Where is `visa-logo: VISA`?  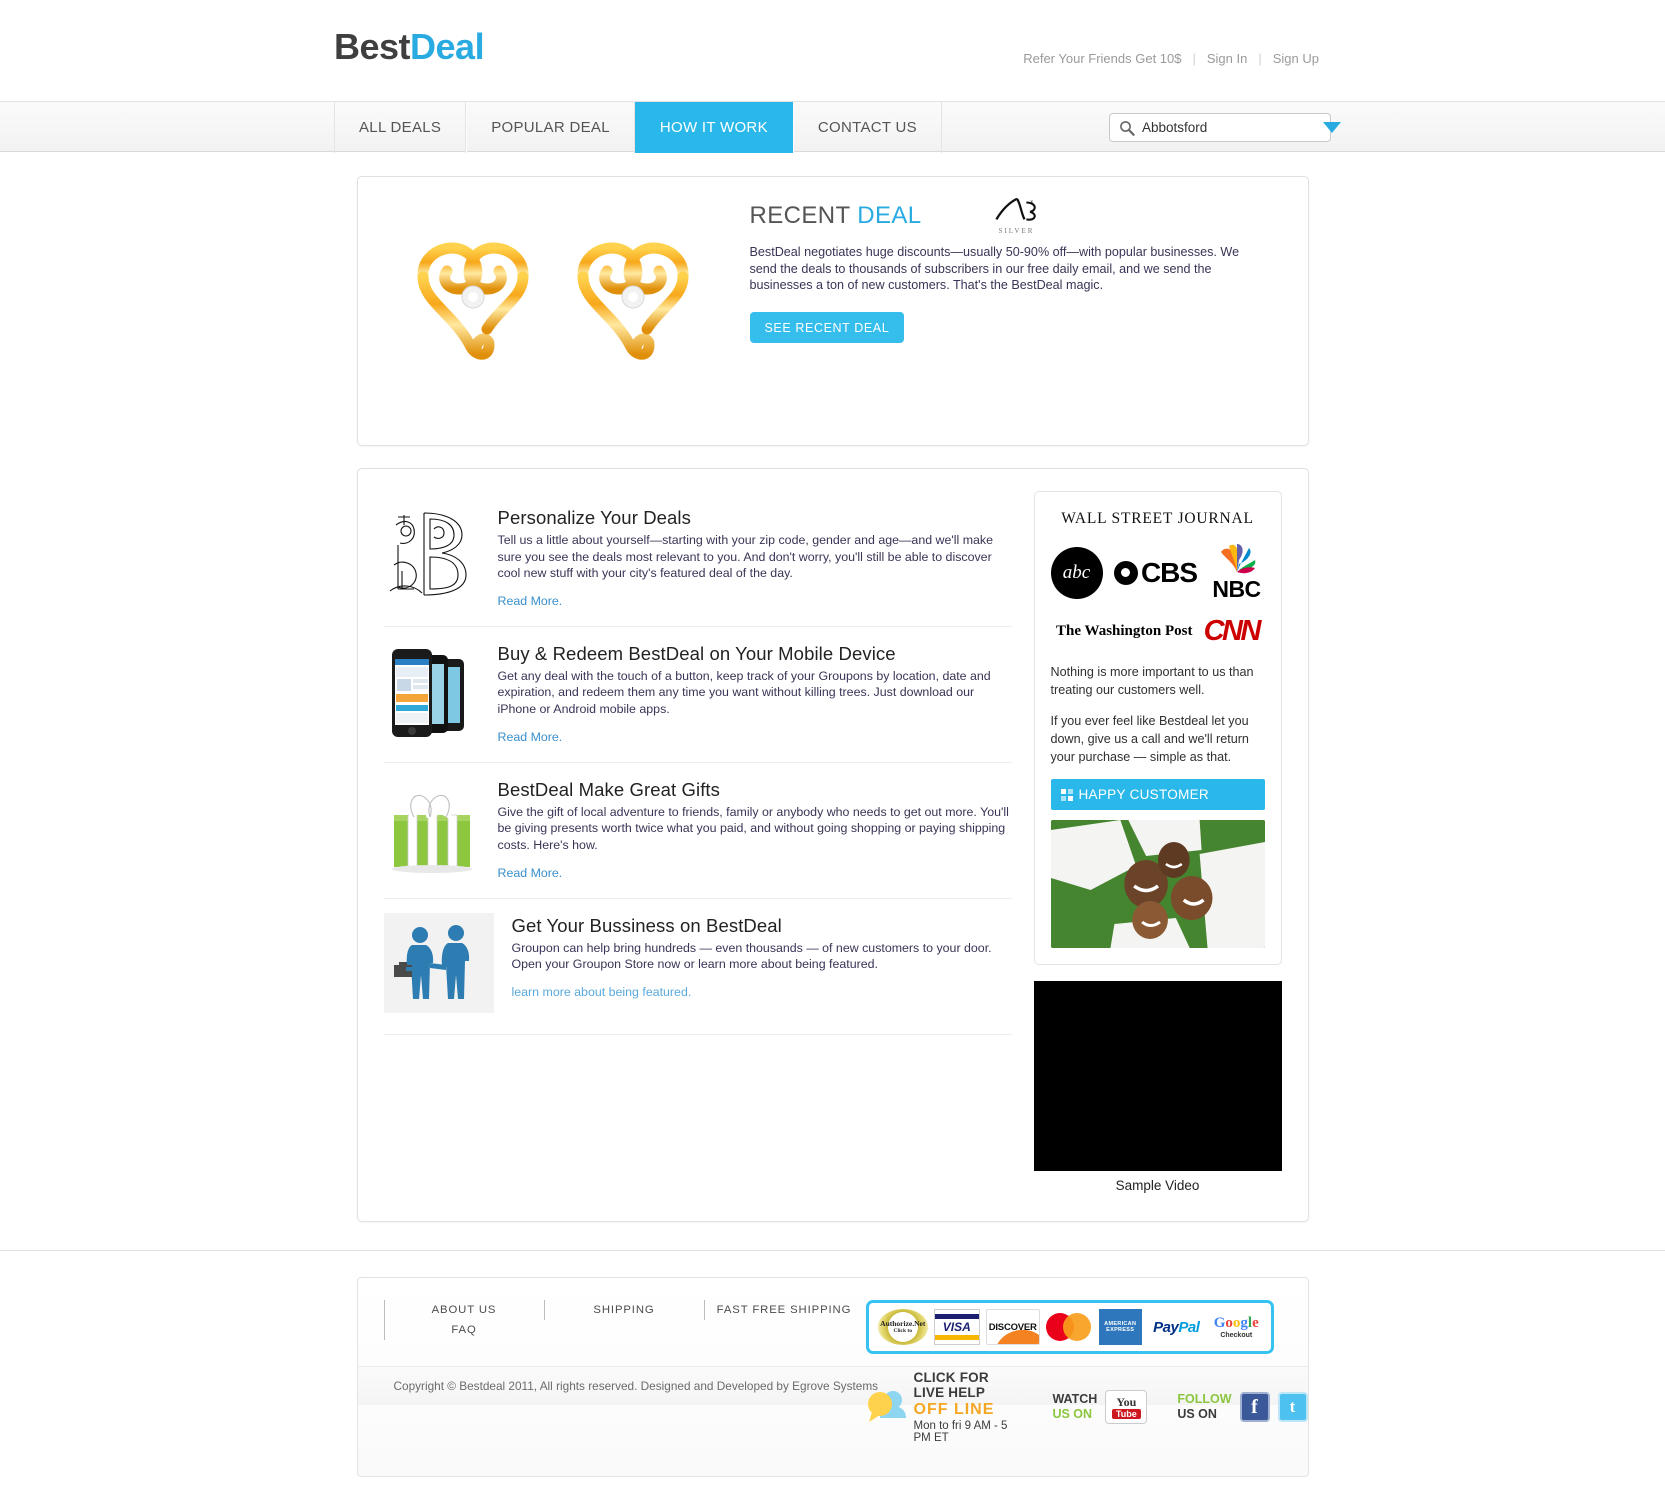 visa-logo: VISA is located at coordinates (957, 1327).